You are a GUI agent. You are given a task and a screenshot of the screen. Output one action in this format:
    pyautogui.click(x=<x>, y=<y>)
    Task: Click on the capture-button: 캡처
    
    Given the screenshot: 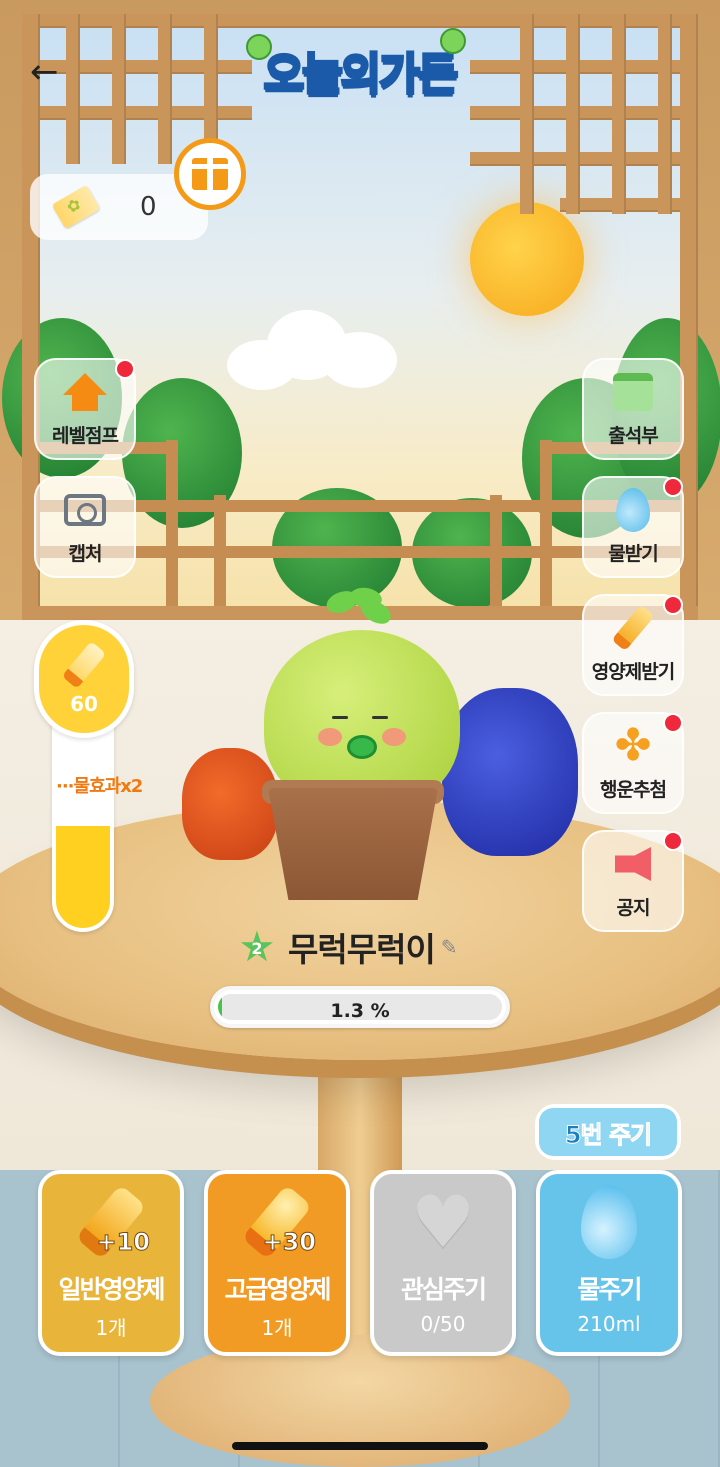 What is the action you would take?
    pyautogui.click(x=85, y=527)
    